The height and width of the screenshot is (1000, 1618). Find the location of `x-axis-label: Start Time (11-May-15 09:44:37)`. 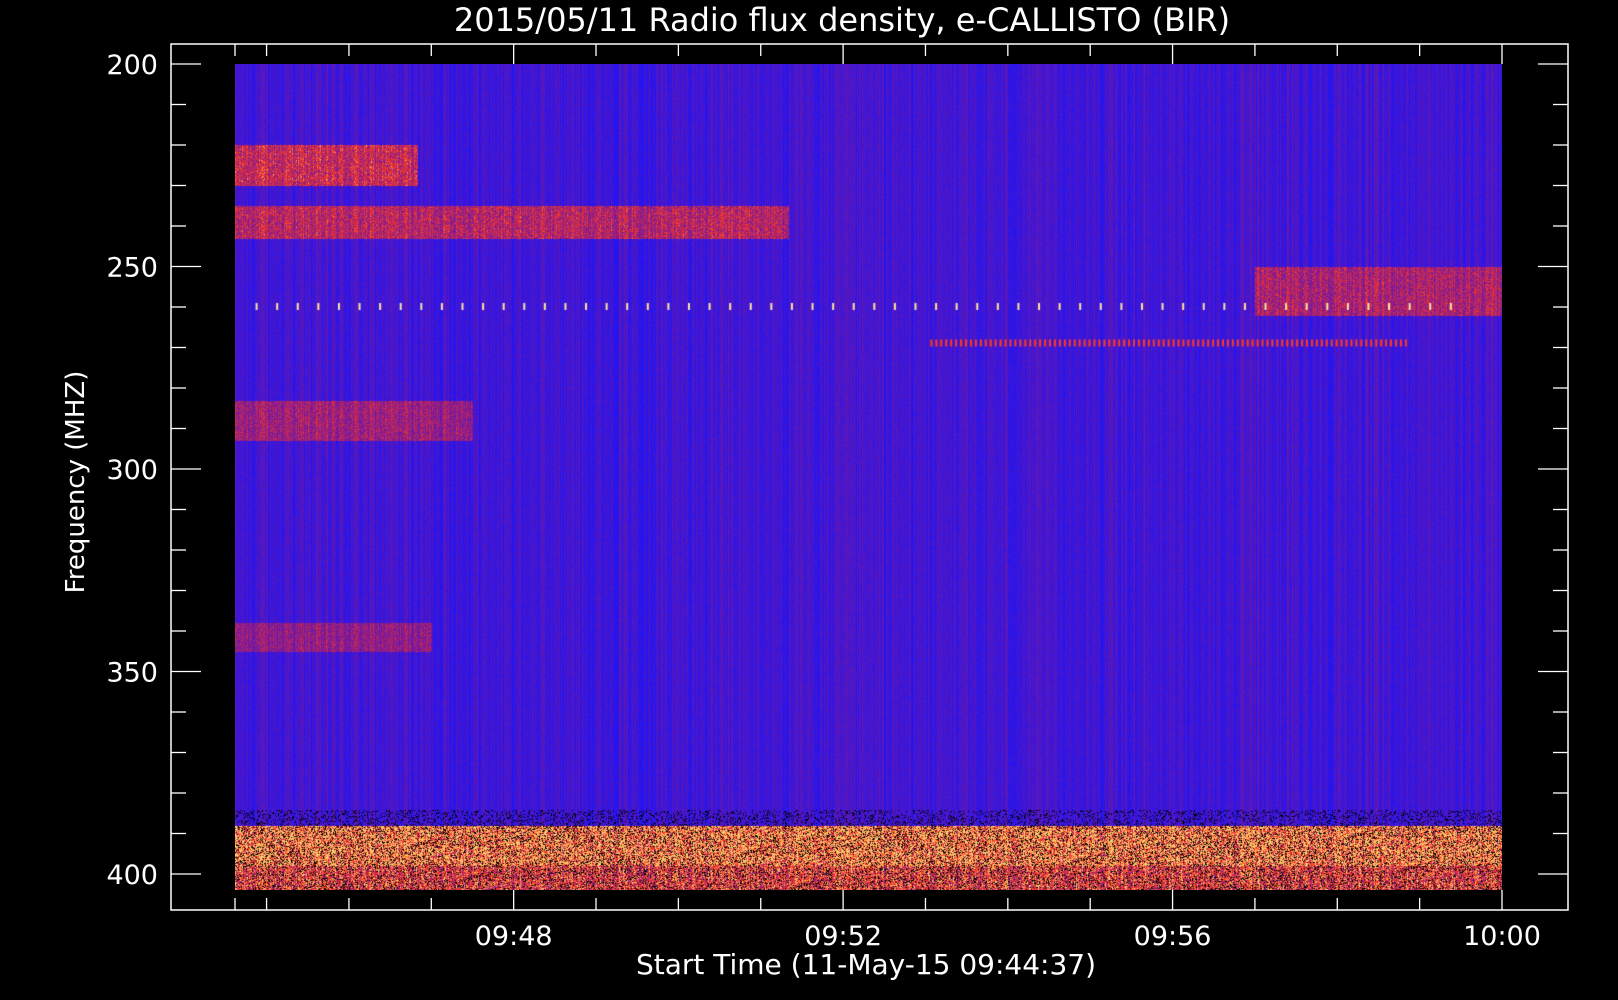

x-axis-label: Start Time (11-May-15 09:44:37) is located at coordinates (866, 964).